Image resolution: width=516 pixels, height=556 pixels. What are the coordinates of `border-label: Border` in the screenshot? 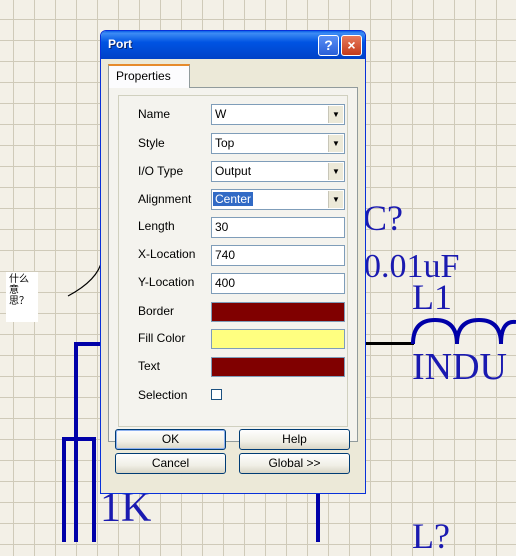 It's located at (156, 311).